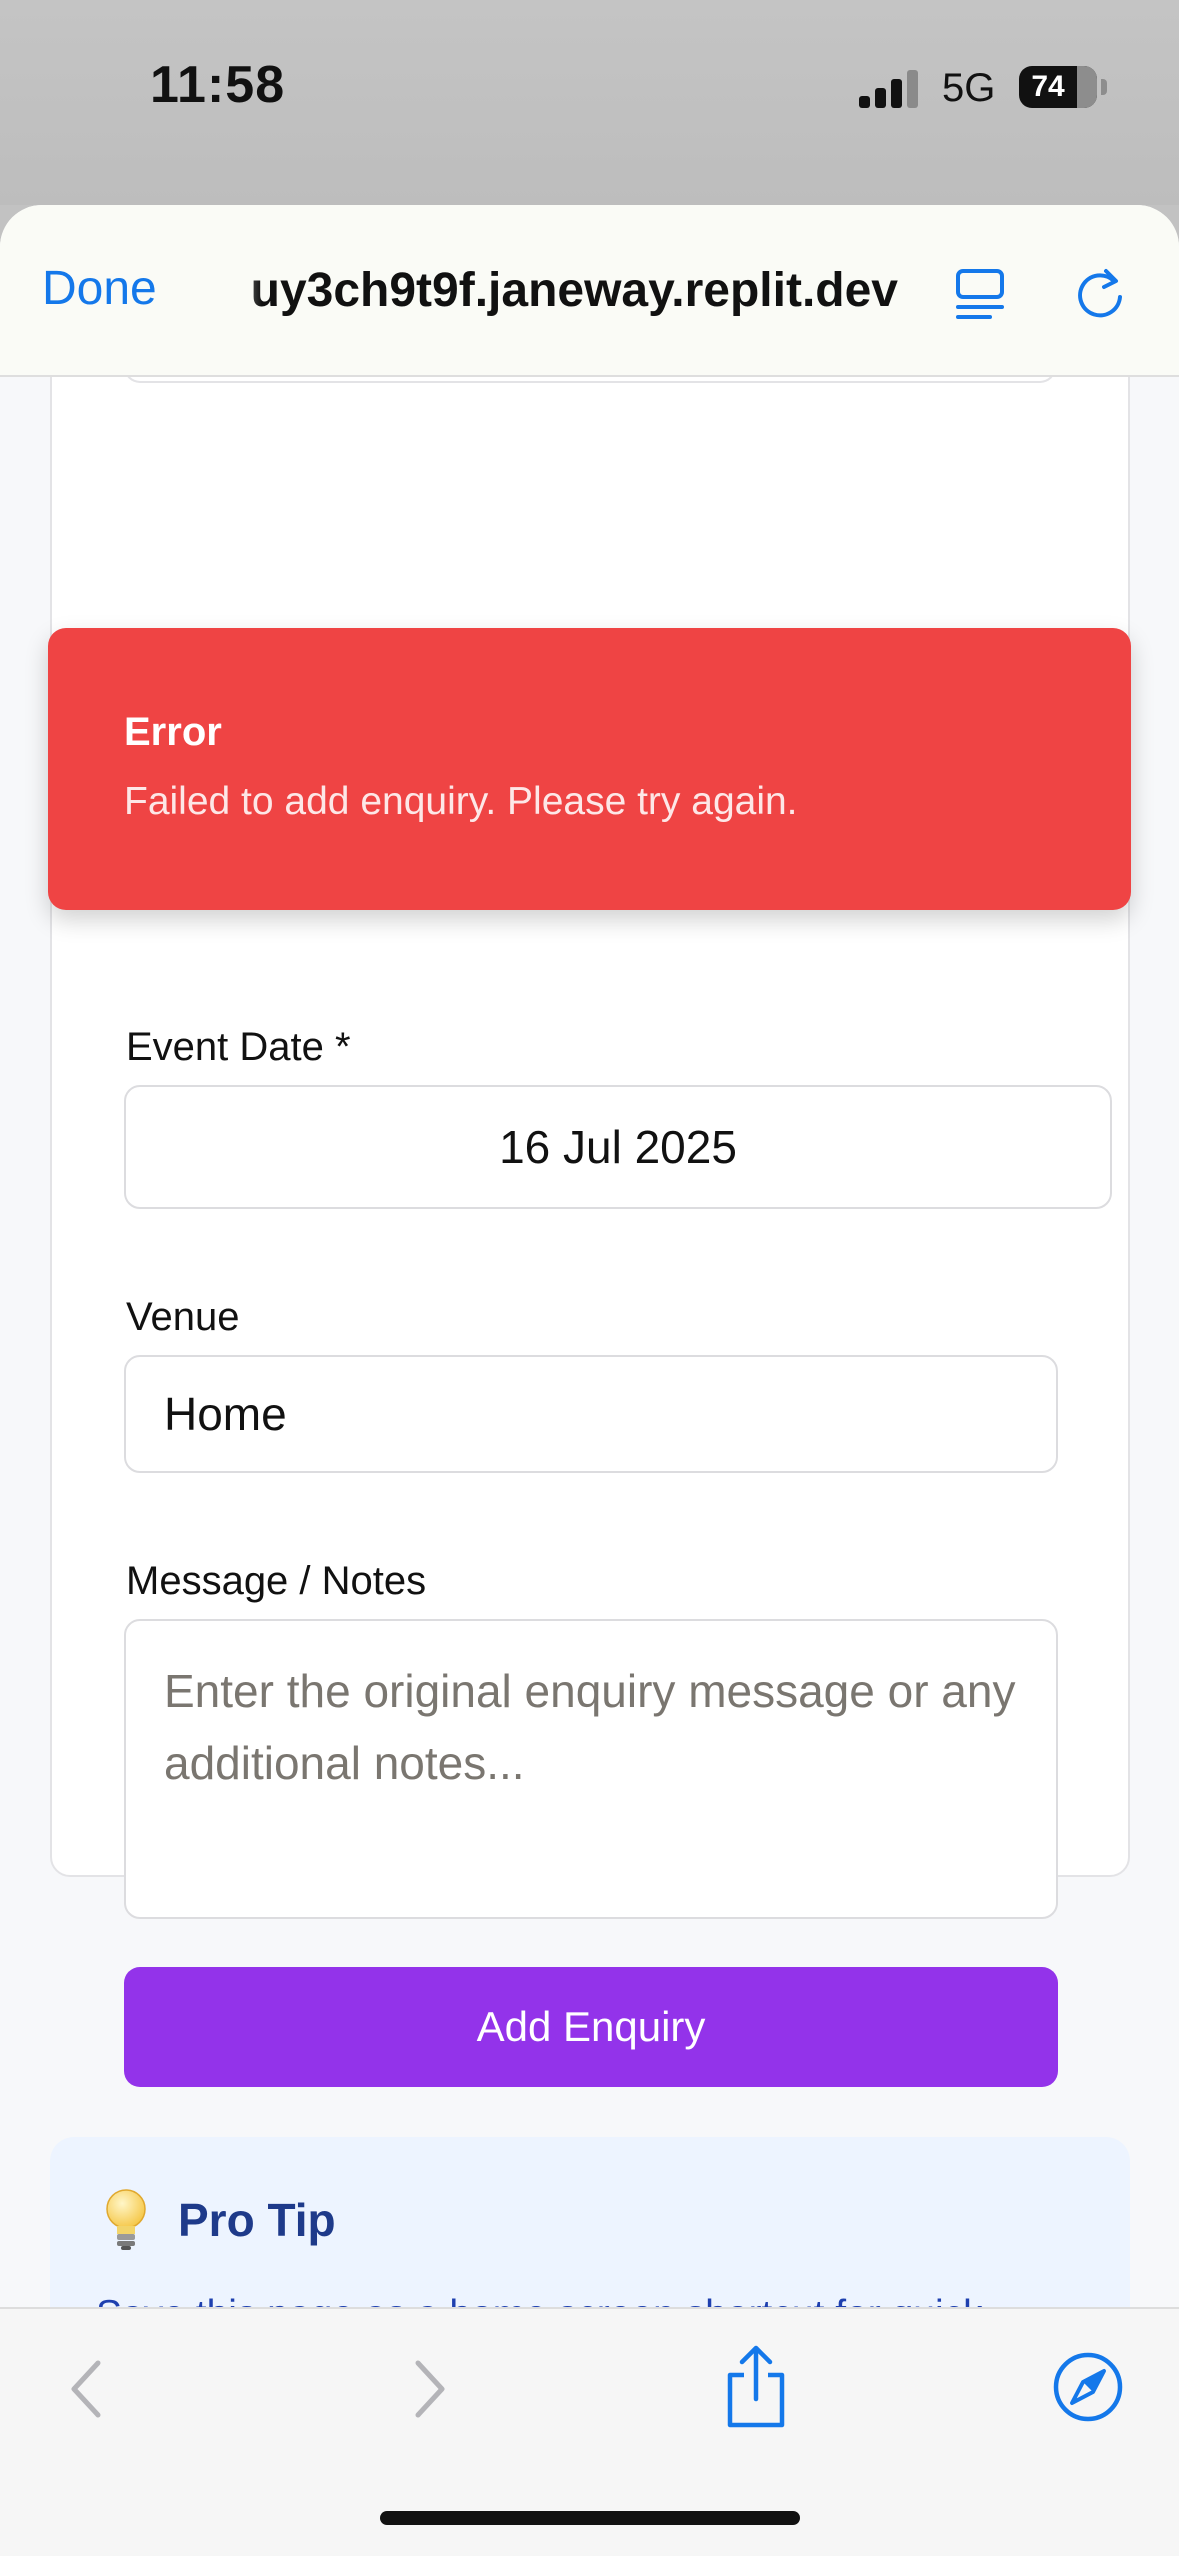  I want to click on forward-icon, so click(428, 2389).